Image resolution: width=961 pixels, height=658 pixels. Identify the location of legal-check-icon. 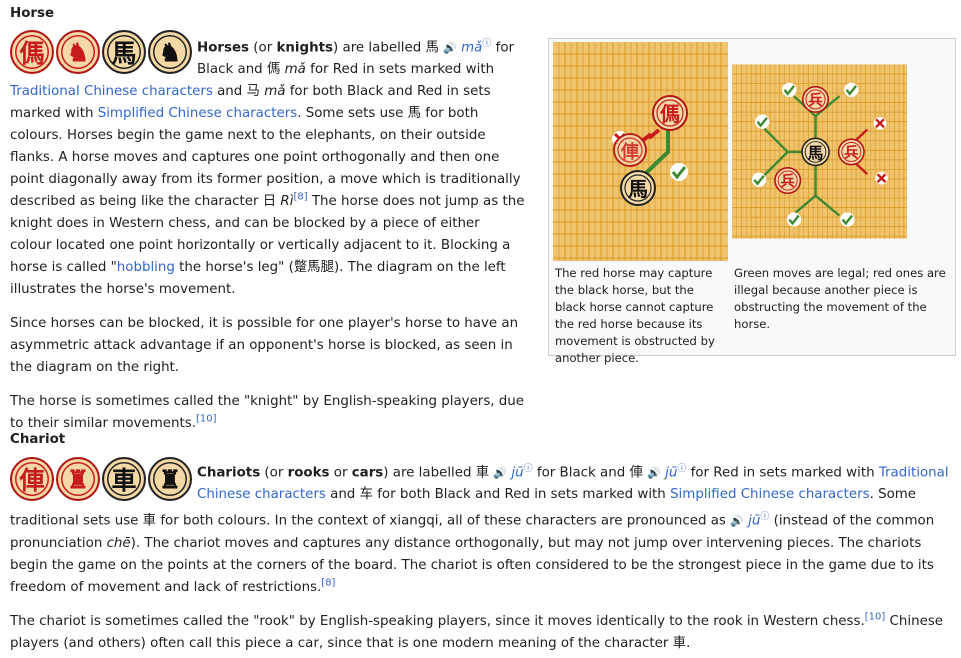
(679, 172).